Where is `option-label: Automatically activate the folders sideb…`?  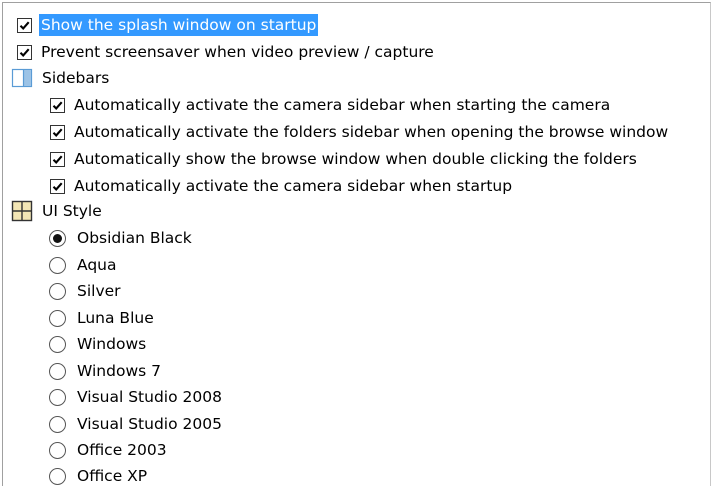 option-label: Automatically activate the folders sideb… is located at coordinates (371, 132).